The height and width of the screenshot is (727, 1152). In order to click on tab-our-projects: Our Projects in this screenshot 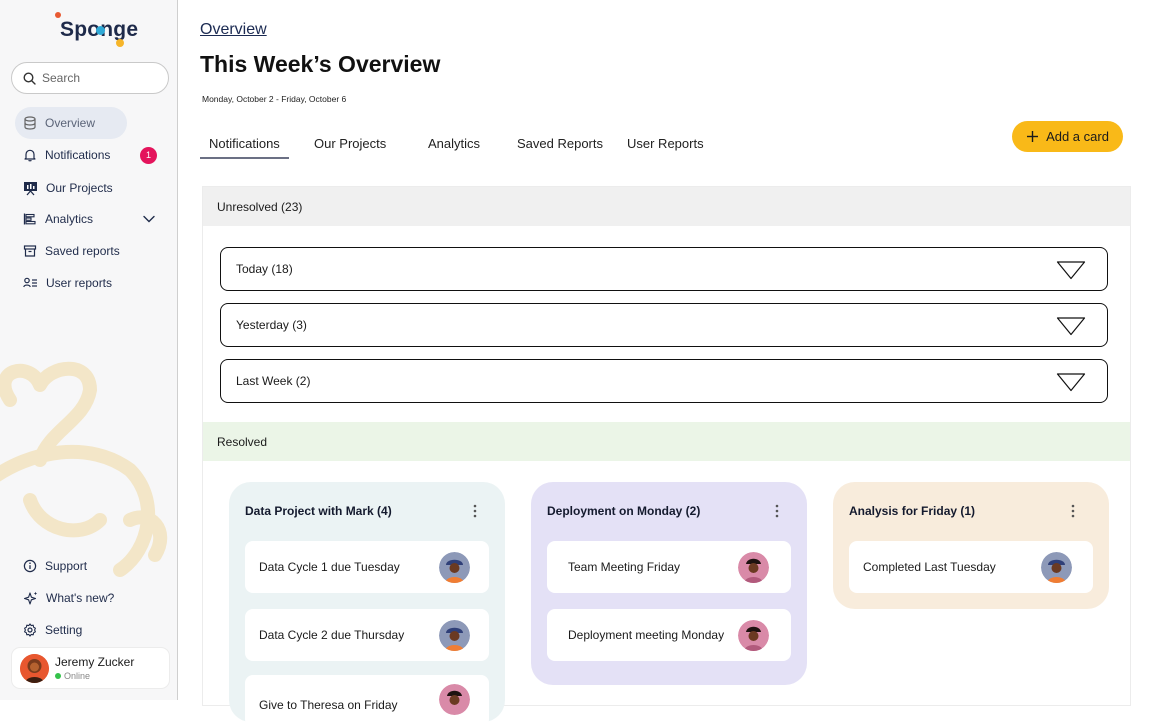, I will do `click(350, 143)`.